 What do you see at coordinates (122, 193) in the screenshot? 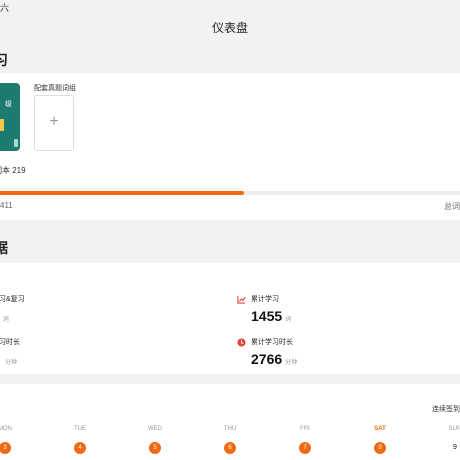
I see `progress-bar-fill` at bounding box center [122, 193].